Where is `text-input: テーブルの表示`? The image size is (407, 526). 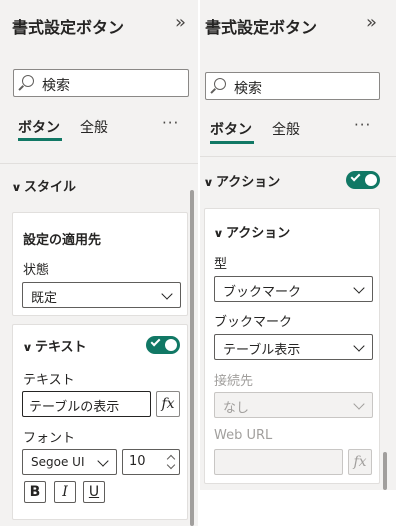 text-input: テーブルの表示 is located at coordinates (86, 404).